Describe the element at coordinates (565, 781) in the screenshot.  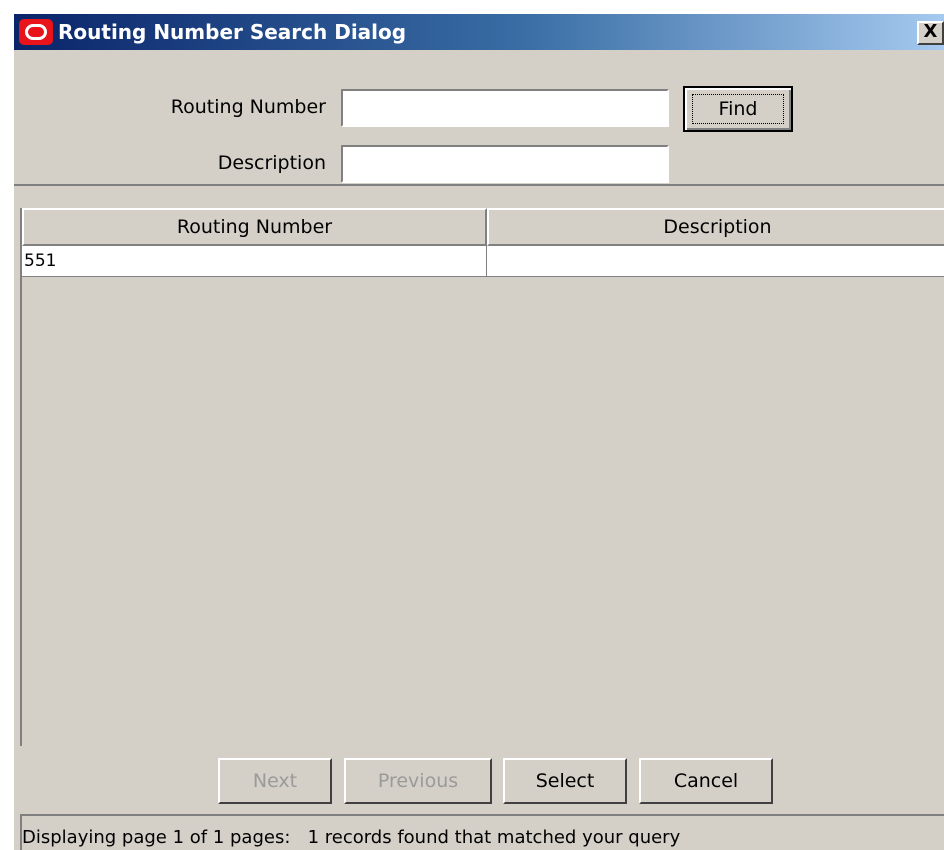
I see `select-button: Select` at that location.